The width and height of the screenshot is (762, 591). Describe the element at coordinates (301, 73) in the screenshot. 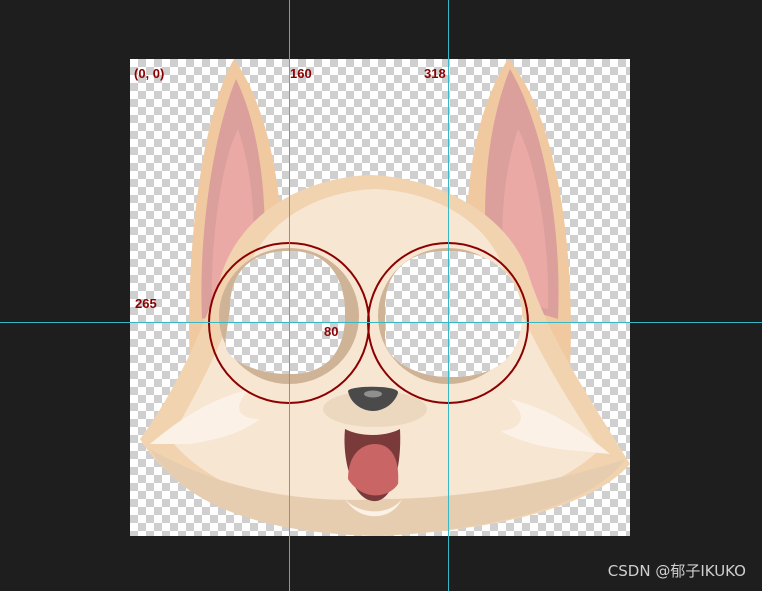

I see `x-label-160: 160` at that location.